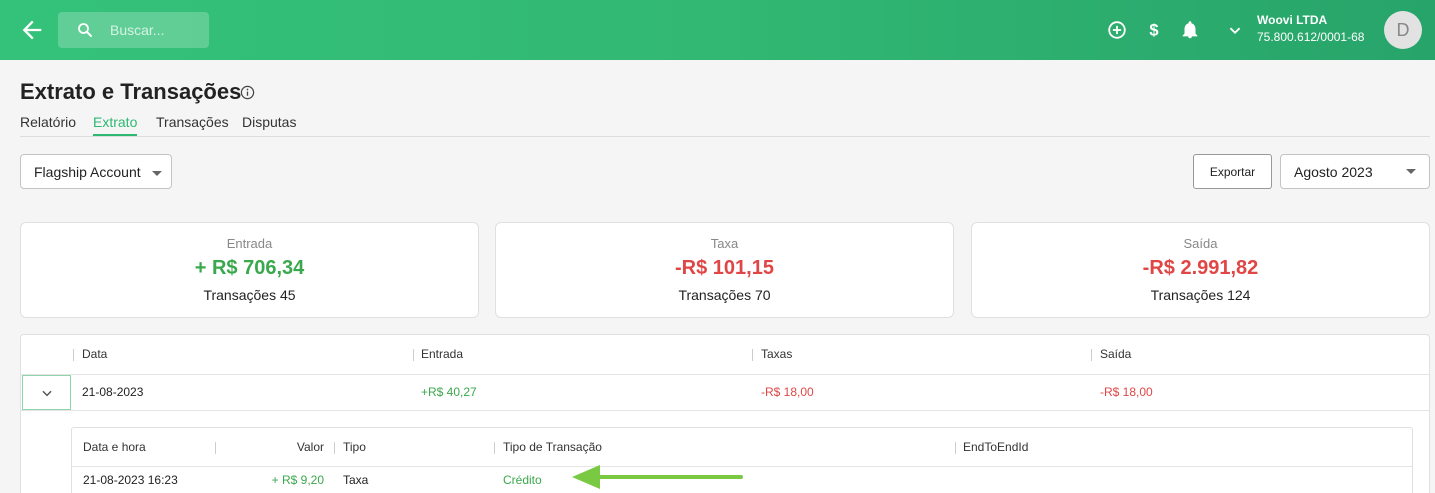 The image size is (1435, 493). Describe the element at coordinates (356, 480) in the screenshot. I see `detail-tipo: Taxa` at that location.